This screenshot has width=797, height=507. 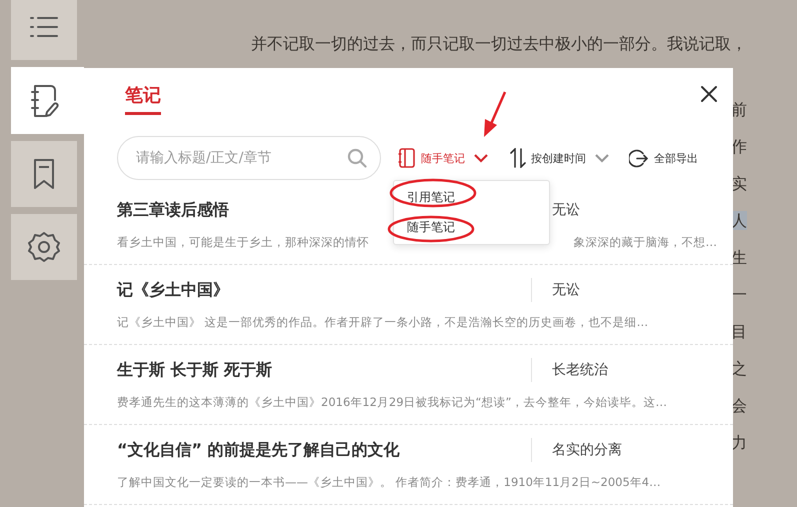 I want to click on close-icon, so click(x=709, y=94).